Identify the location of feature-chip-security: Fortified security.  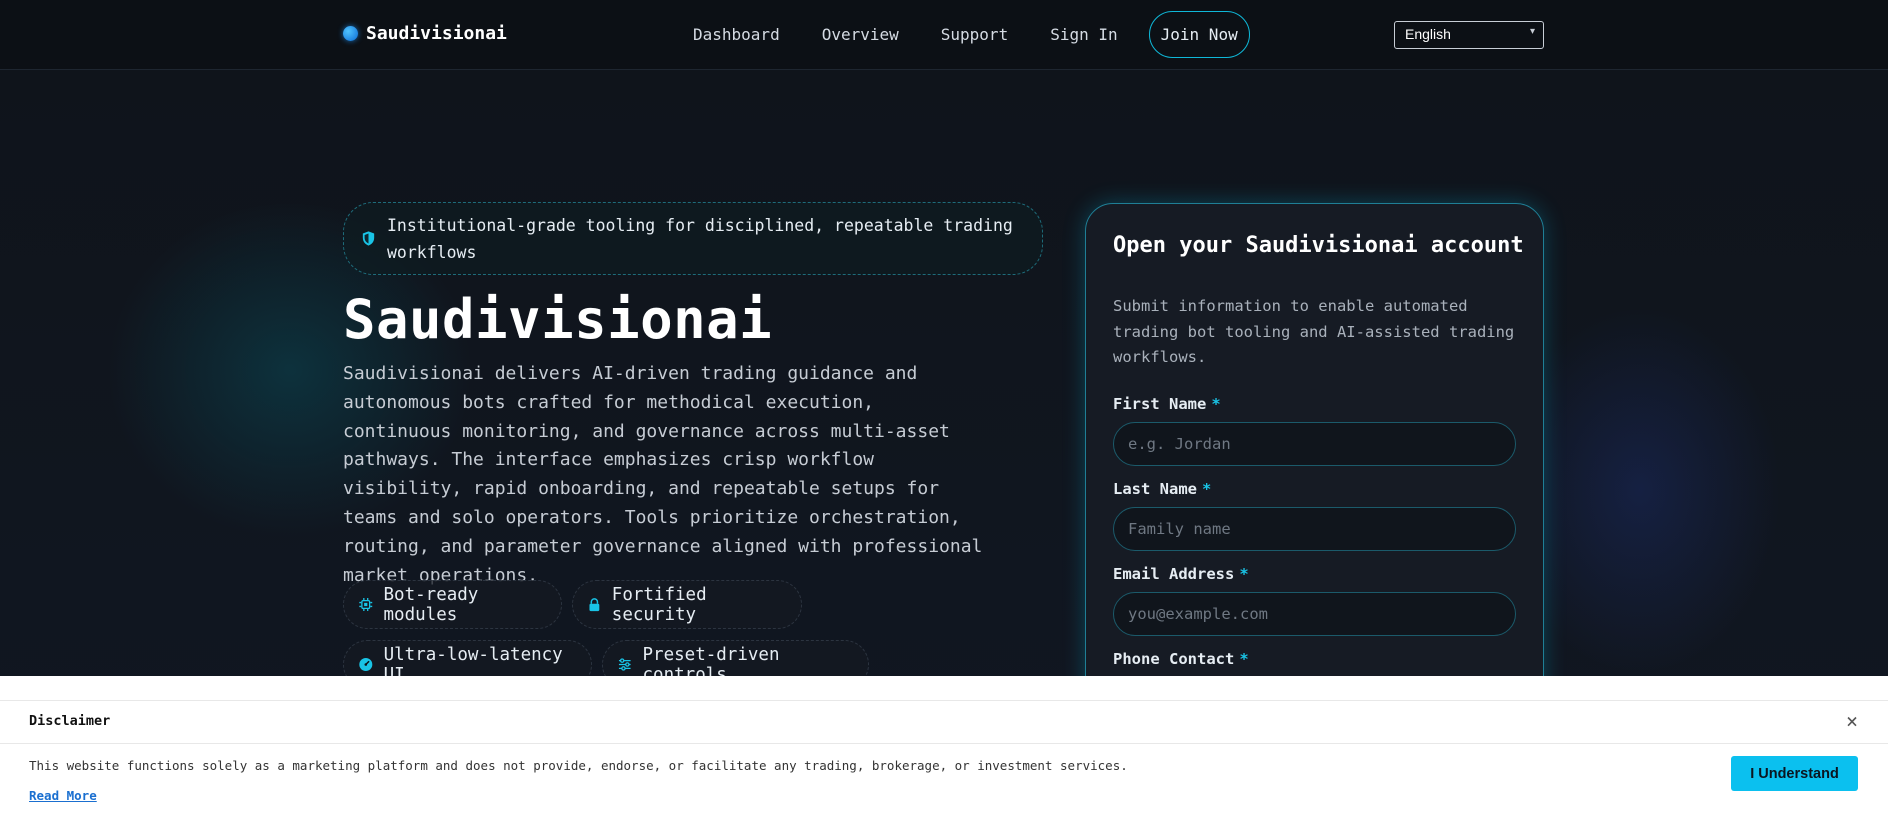
(687, 604).